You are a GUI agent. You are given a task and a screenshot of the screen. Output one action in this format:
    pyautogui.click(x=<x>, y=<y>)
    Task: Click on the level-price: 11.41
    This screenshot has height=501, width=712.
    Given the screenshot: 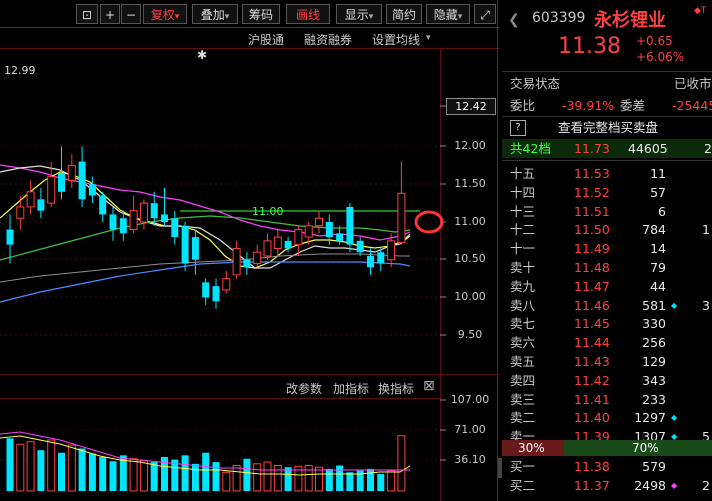 What is the action you would take?
    pyautogui.click(x=592, y=399)
    